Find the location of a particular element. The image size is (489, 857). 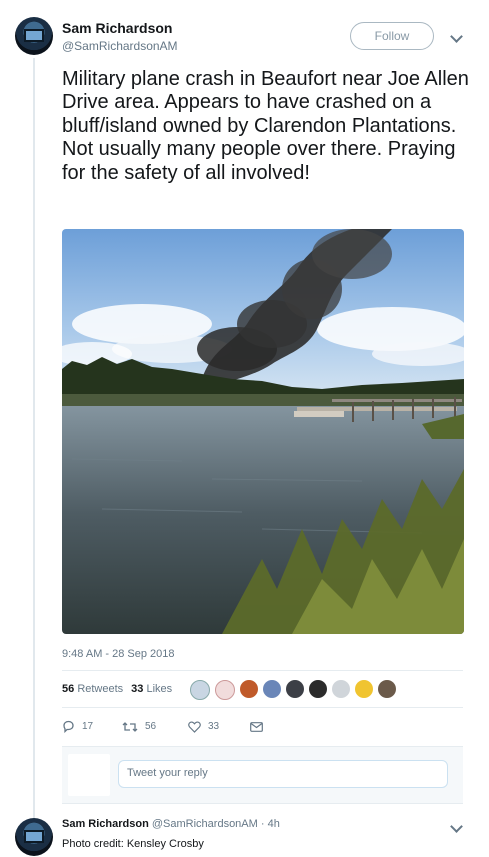

likes-count: 33 is located at coordinates (137, 689).